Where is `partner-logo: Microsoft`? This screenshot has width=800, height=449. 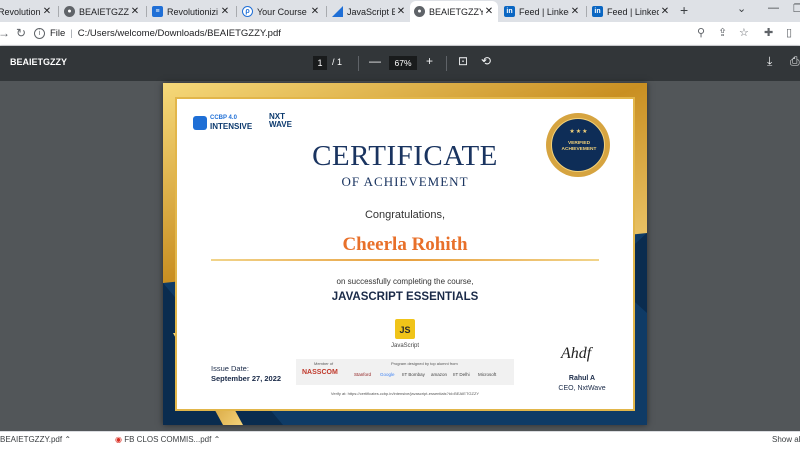 partner-logo: Microsoft is located at coordinates (487, 374).